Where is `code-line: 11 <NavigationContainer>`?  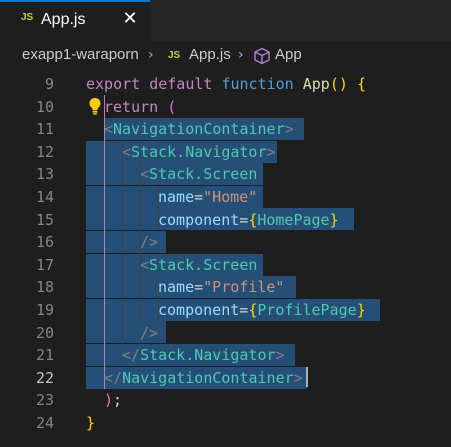
code-line: 11 <NavigationContainer> is located at coordinates (225, 128).